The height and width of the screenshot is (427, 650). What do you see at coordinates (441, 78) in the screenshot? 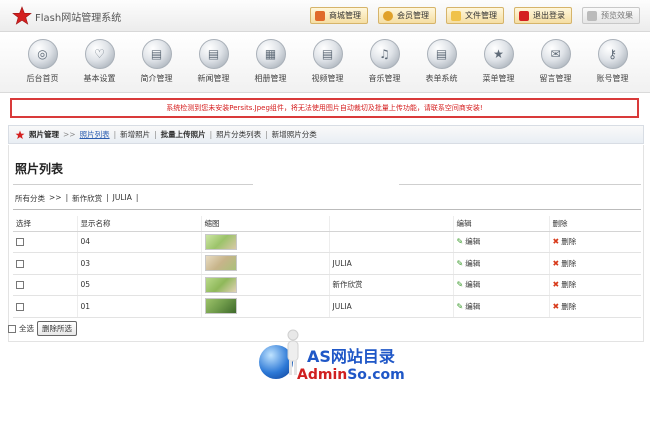
I see `nav-label-forms: 表单系统` at bounding box center [441, 78].